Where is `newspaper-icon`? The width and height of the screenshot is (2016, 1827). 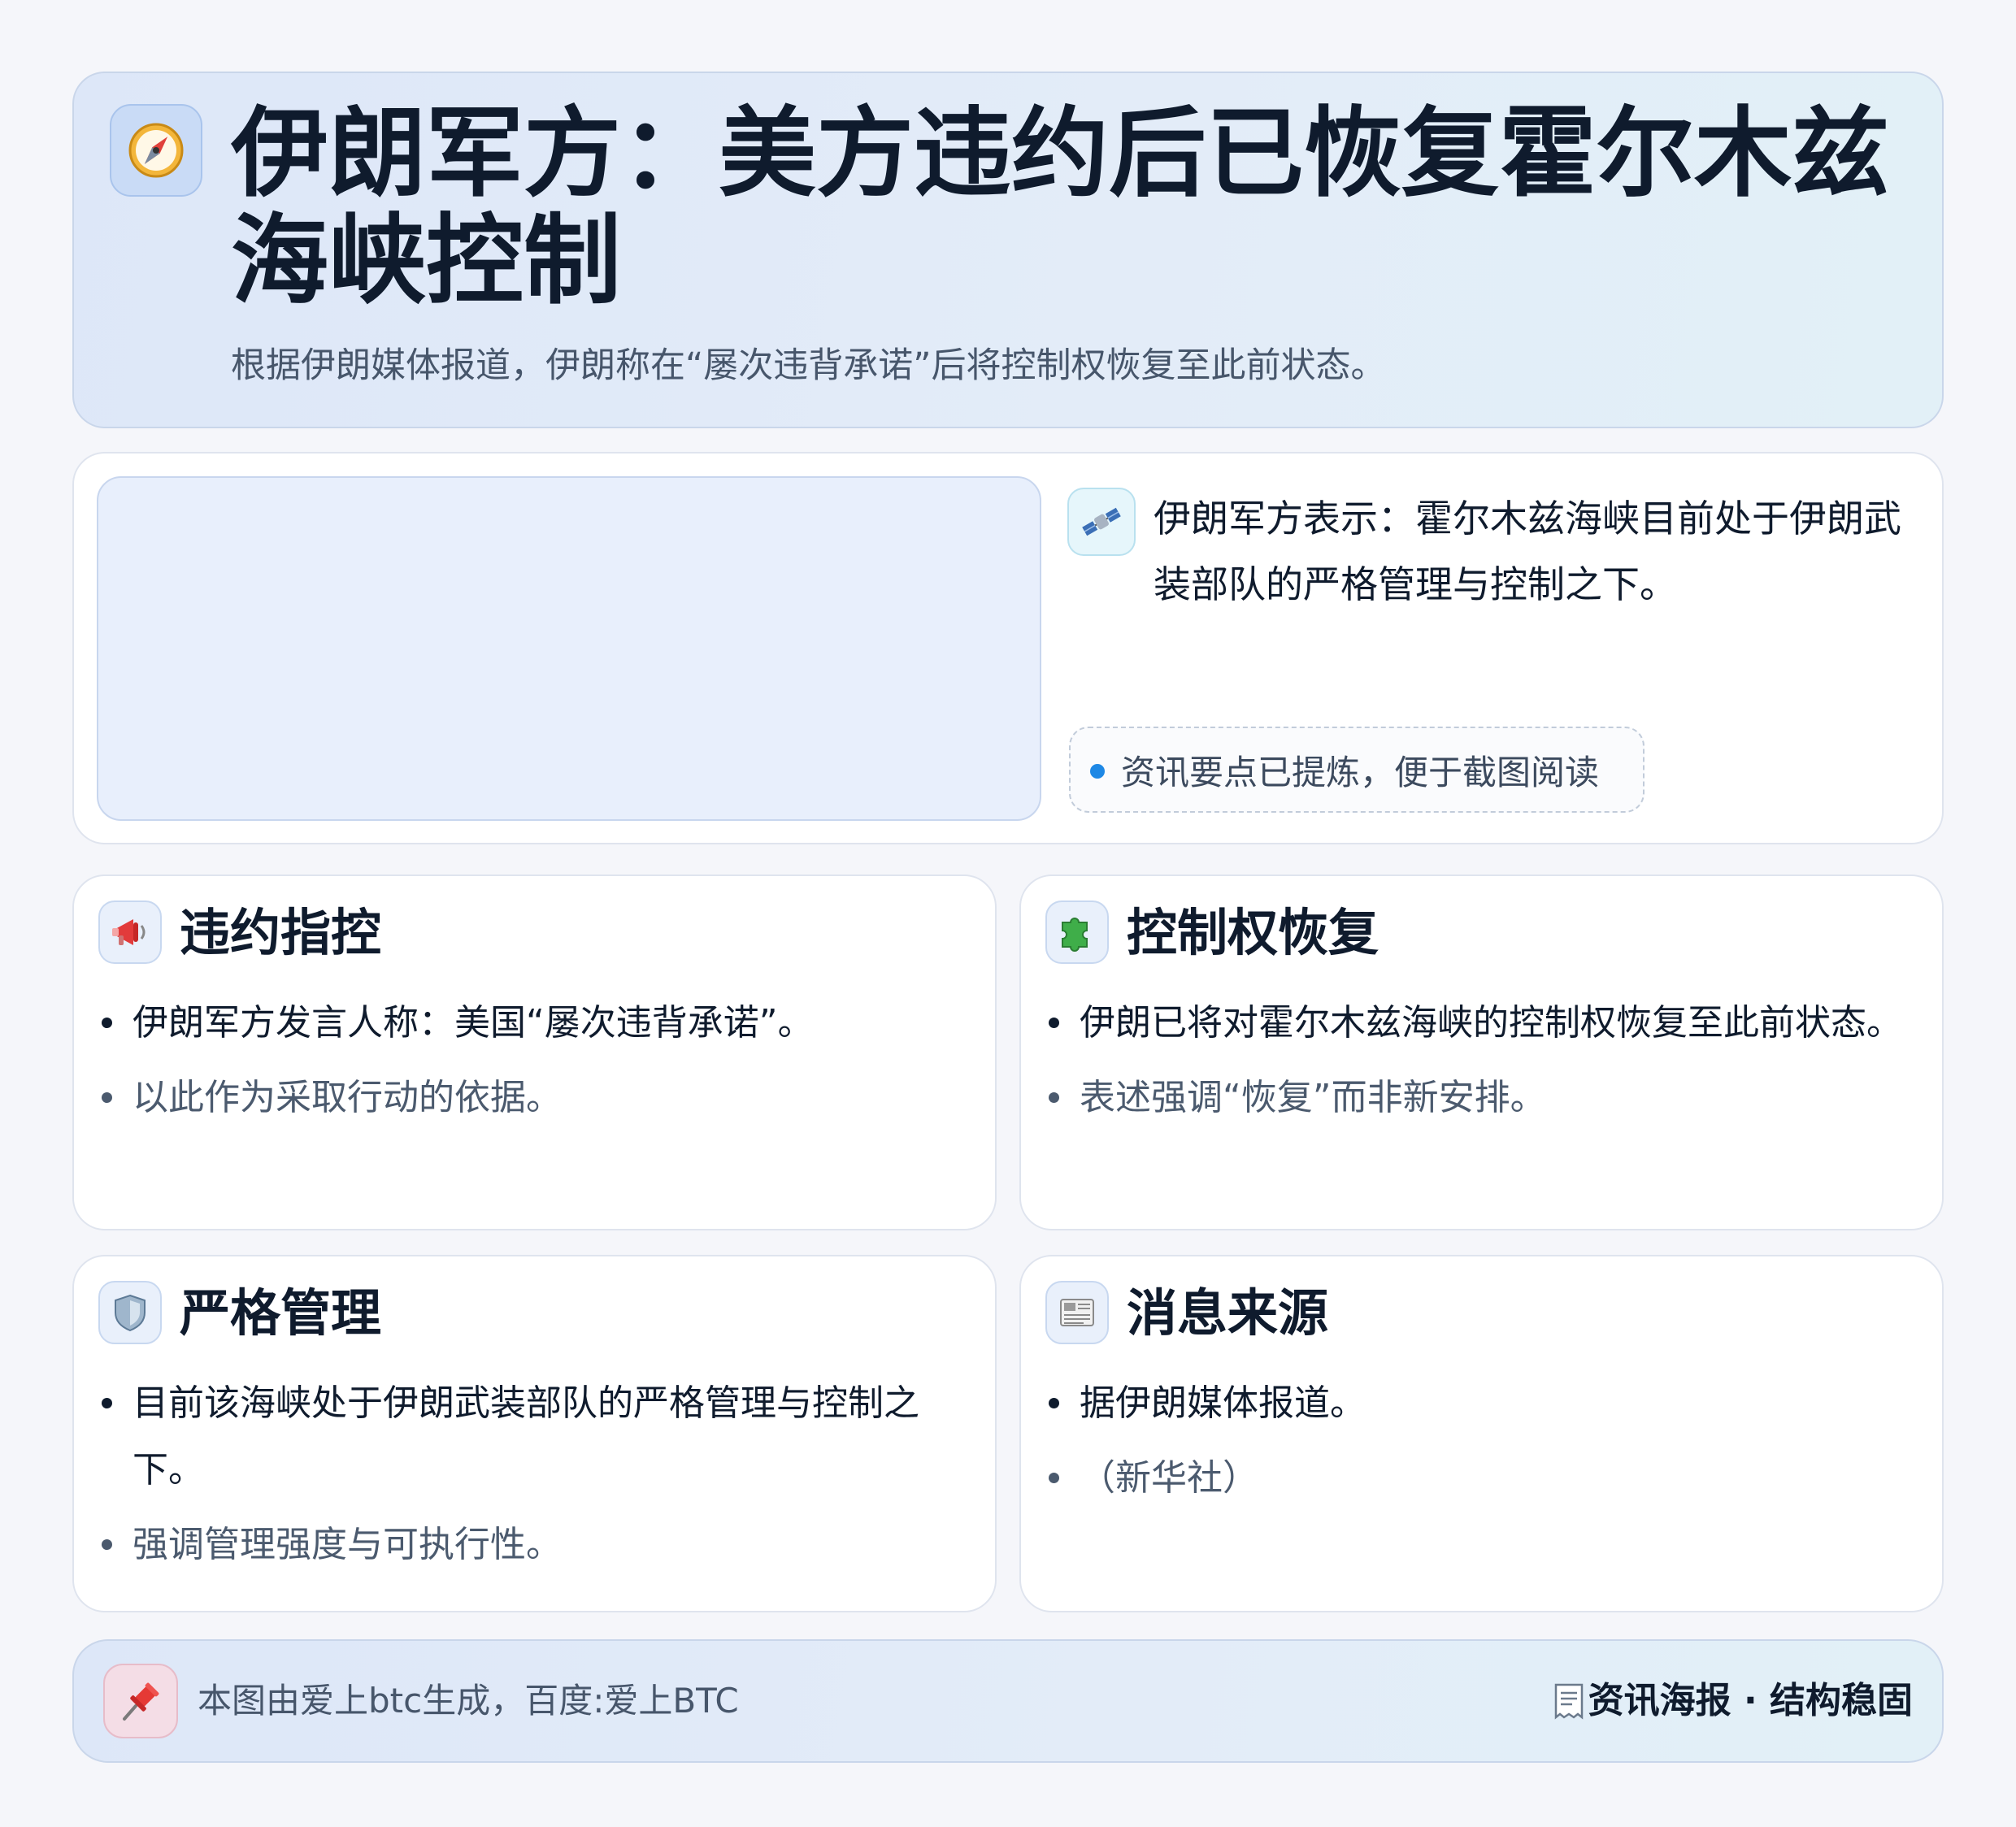 newspaper-icon is located at coordinates (1077, 1312).